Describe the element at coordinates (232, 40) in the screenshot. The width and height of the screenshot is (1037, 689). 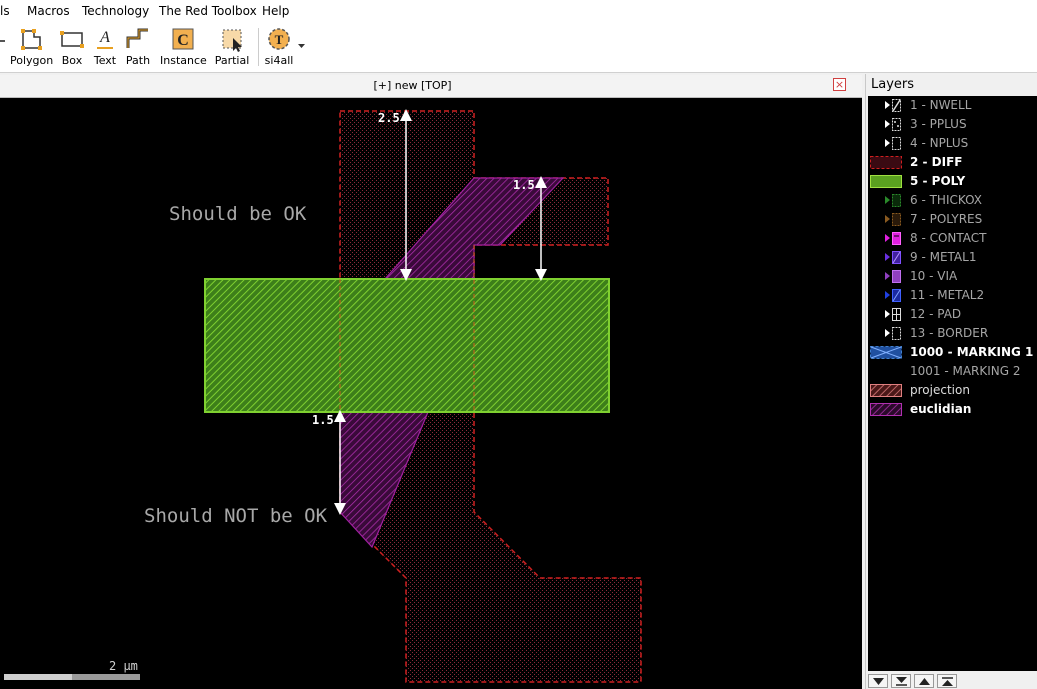
I see `partial-icon` at that location.